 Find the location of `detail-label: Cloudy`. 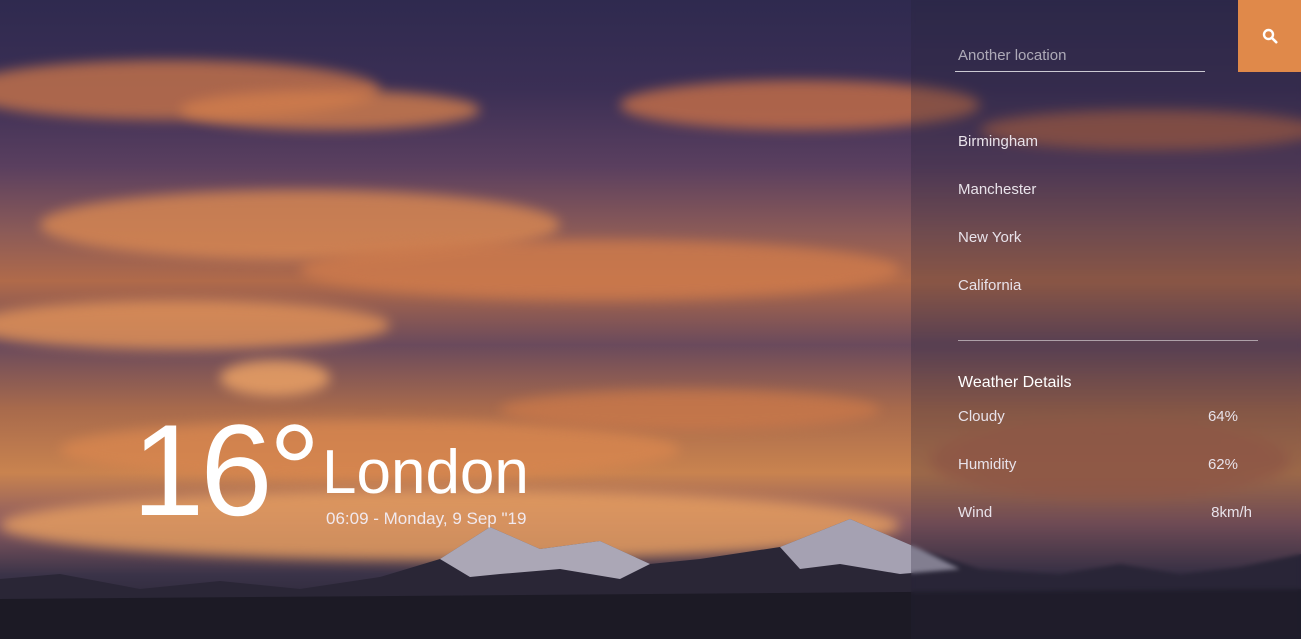

detail-label: Cloudy is located at coordinates (981, 416).